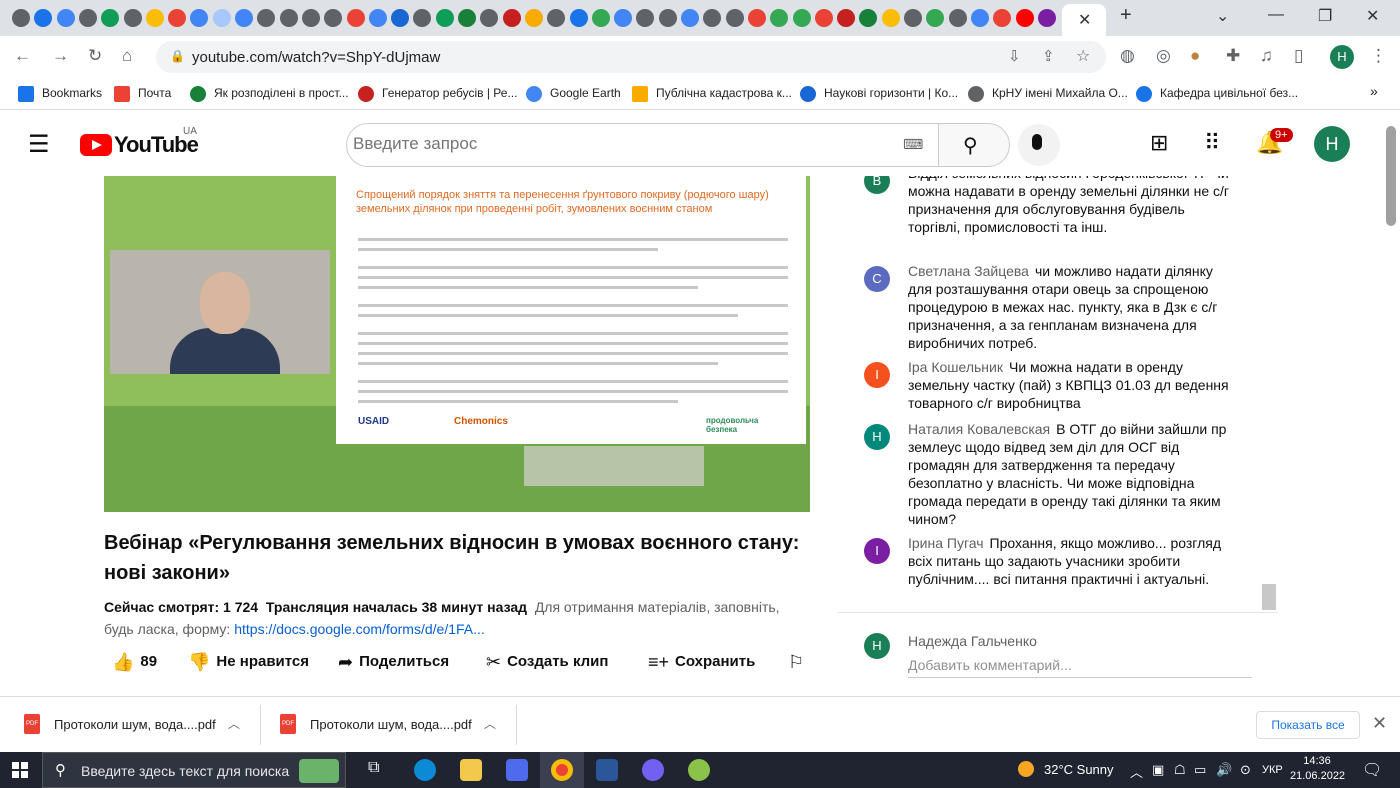  Describe the element at coordinates (1026, 769) in the screenshot. I see `weather-sun-icon` at that location.